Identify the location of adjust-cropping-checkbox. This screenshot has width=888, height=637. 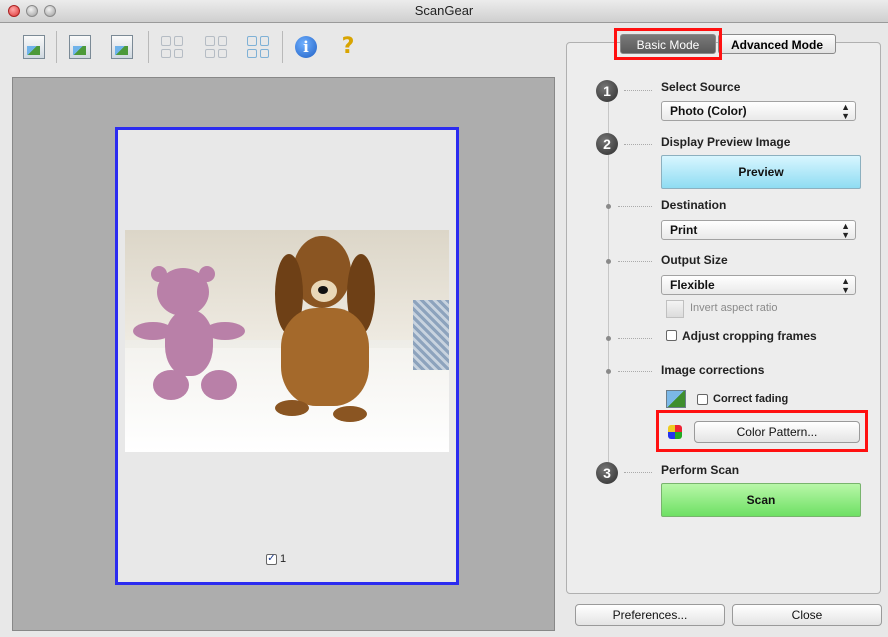
(671, 335).